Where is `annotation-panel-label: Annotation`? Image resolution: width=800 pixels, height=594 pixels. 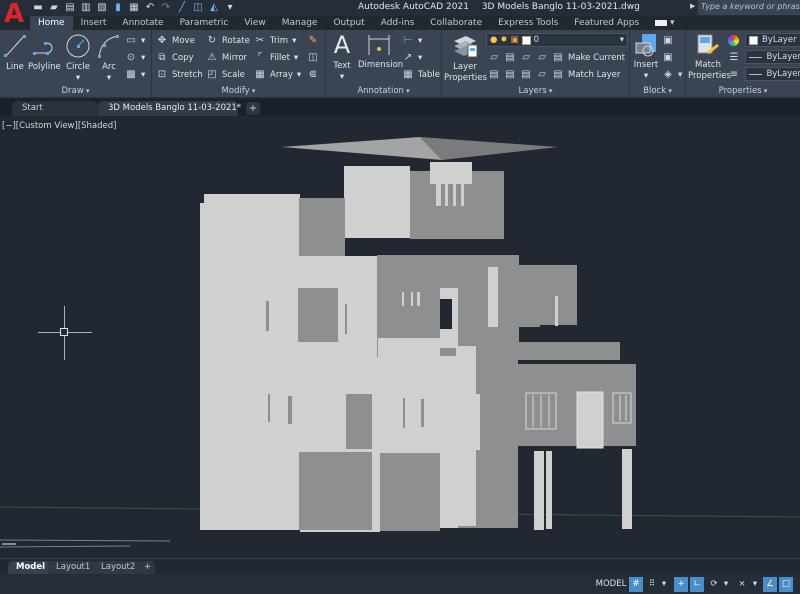
annotation-panel-label: Annotation is located at coordinates (383, 91).